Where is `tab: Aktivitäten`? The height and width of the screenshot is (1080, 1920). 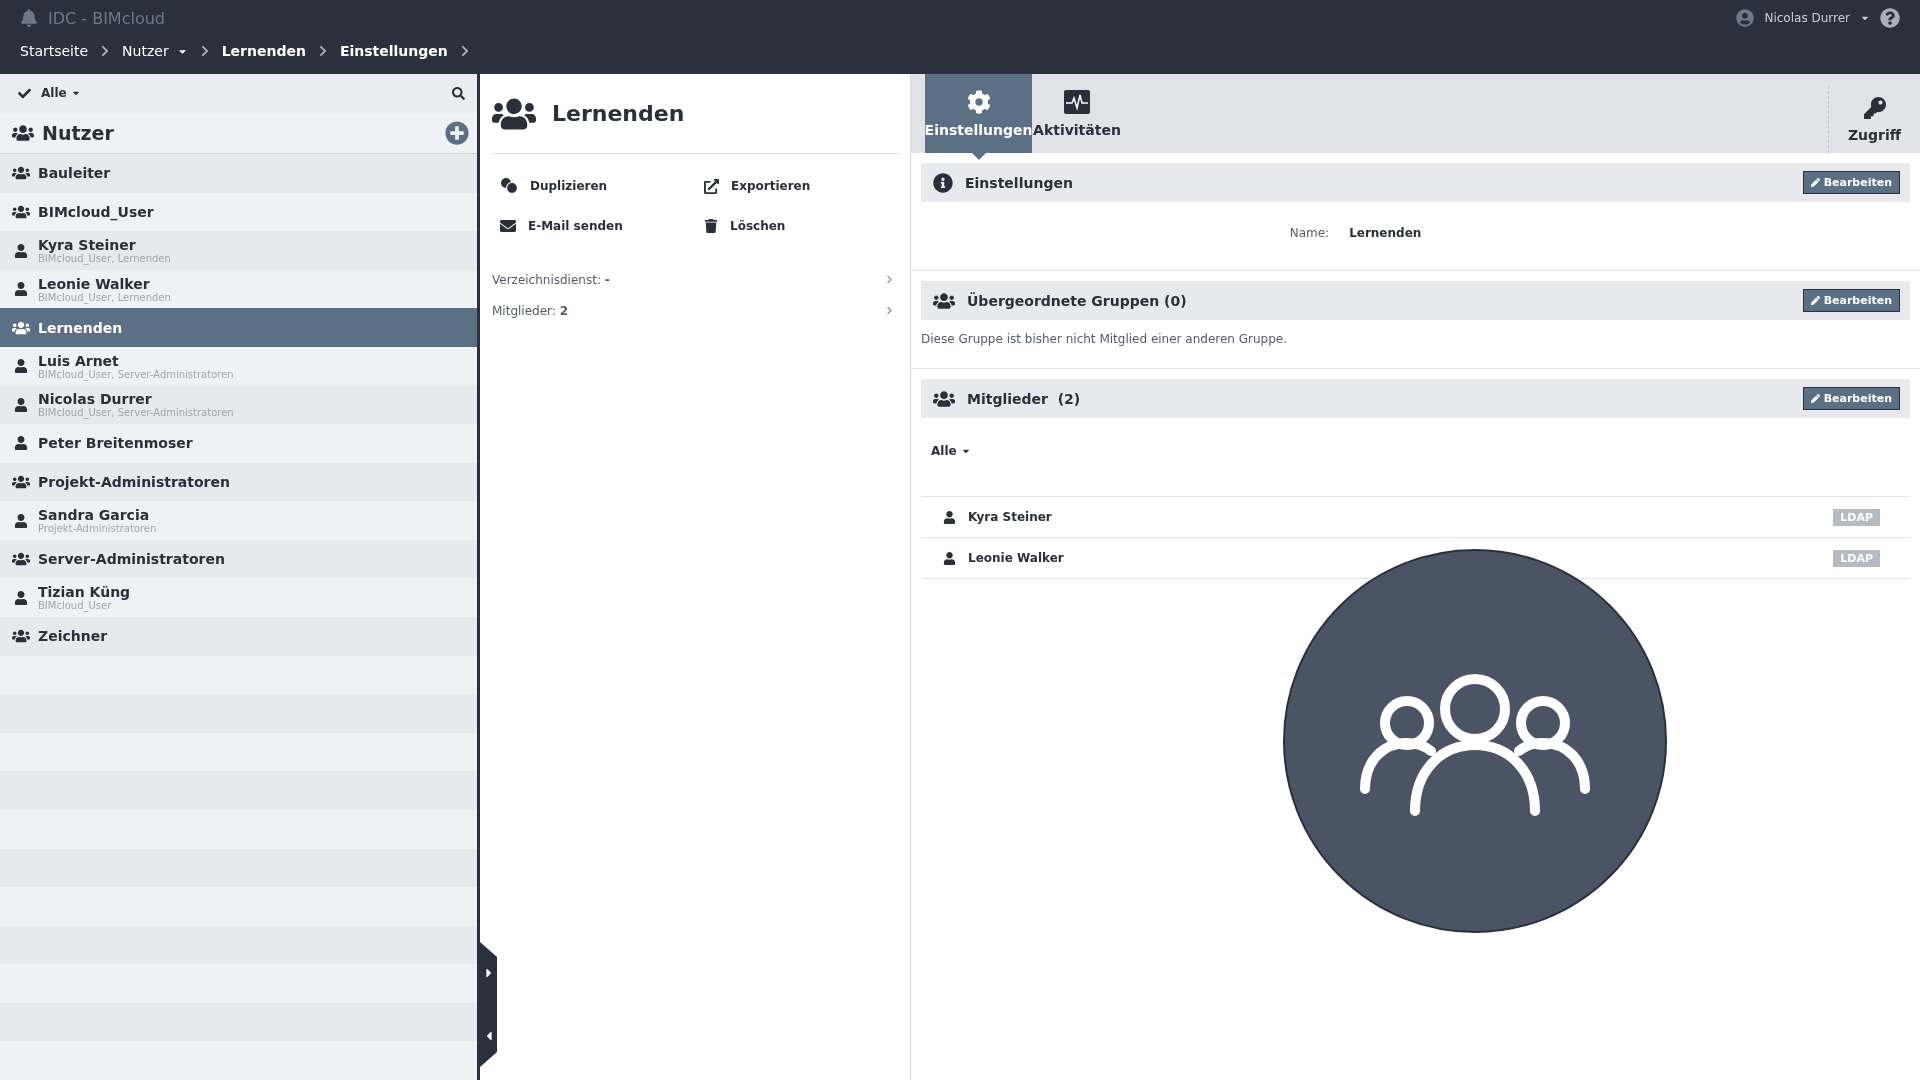
tab: Aktivitäten is located at coordinates (1077, 113).